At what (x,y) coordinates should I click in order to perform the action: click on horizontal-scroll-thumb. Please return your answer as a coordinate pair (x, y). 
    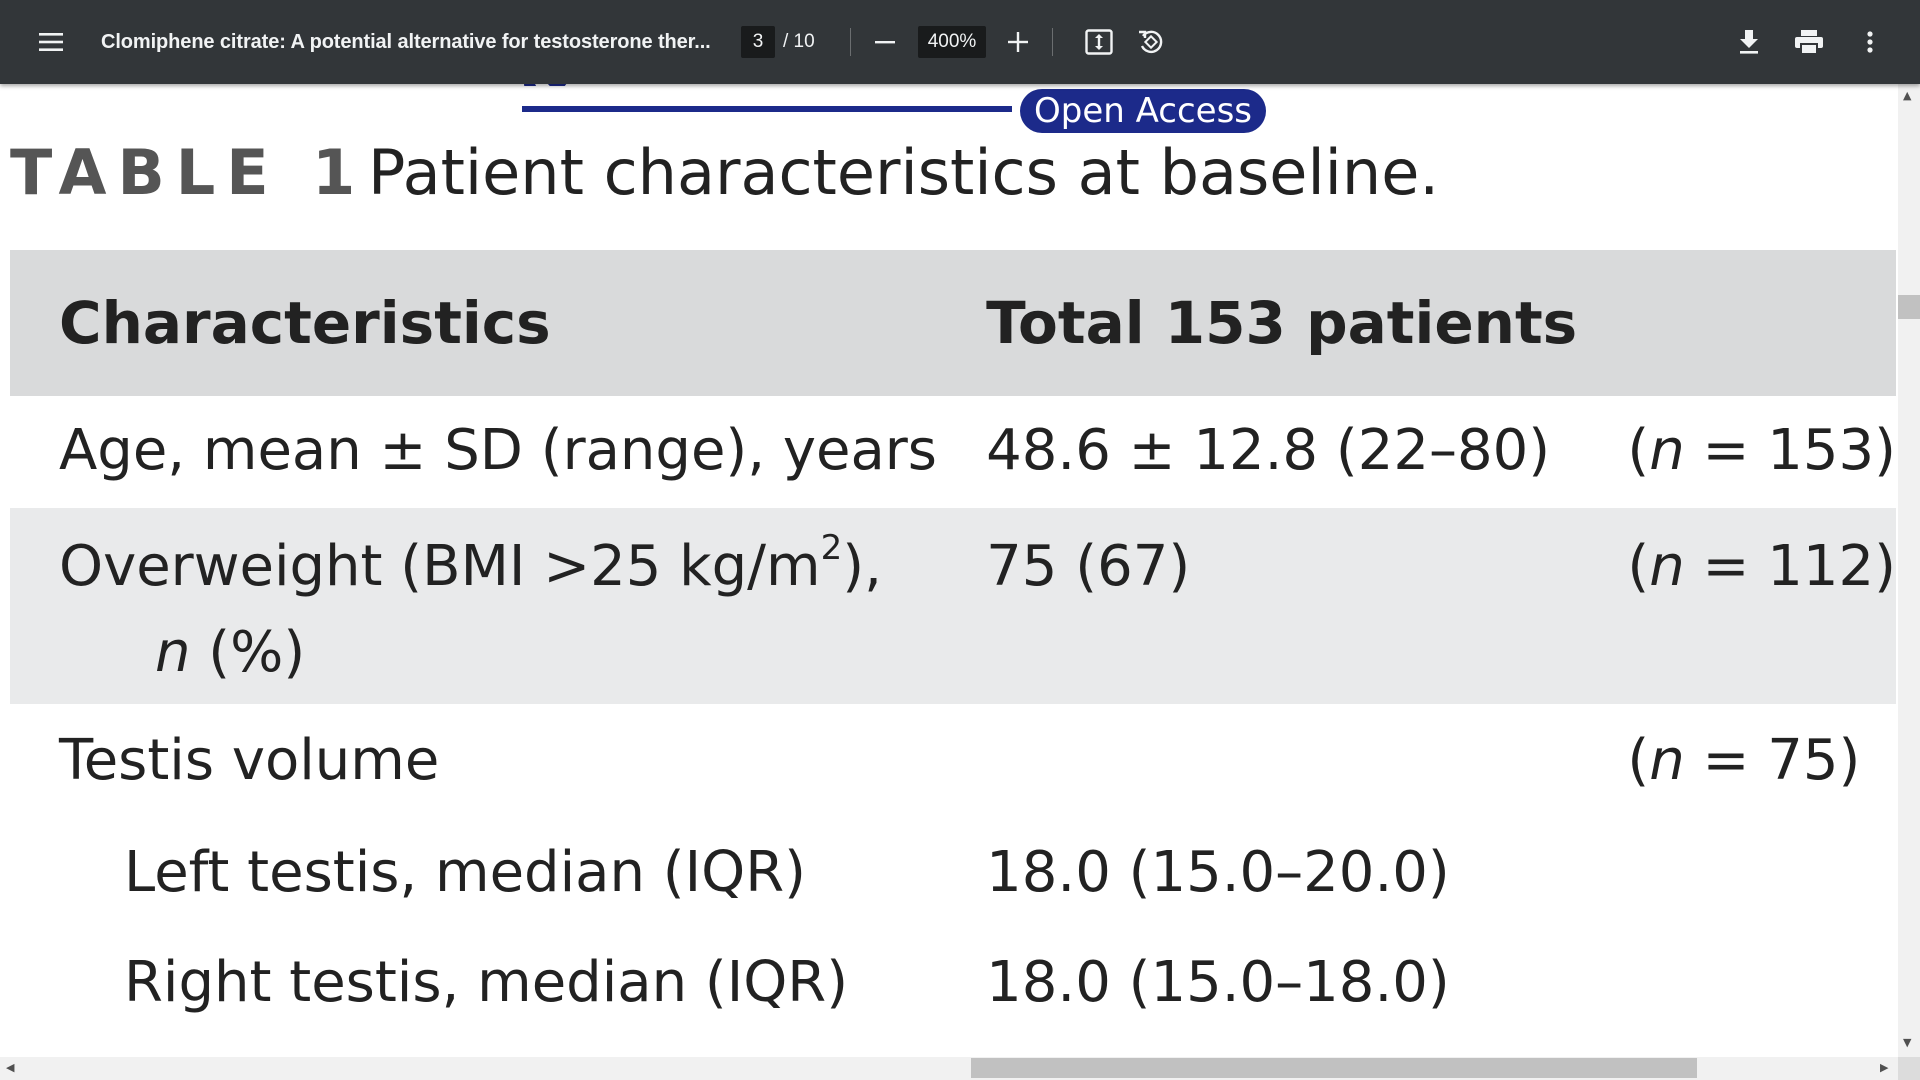
    Looking at the image, I should click on (1334, 1068).